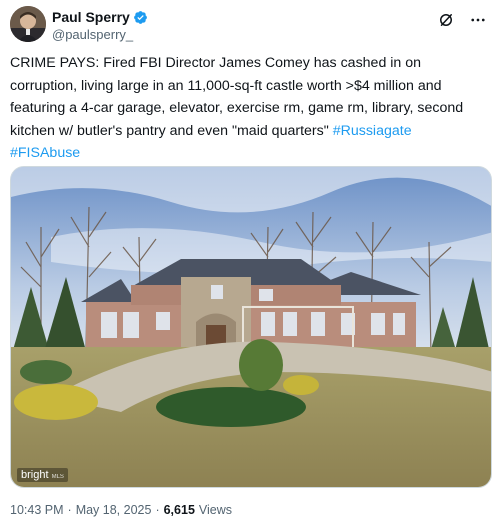  What do you see at coordinates (372, 131) in the screenshot?
I see `hashtag-russiagate: #Russiagate` at bounding box center [372, 131].